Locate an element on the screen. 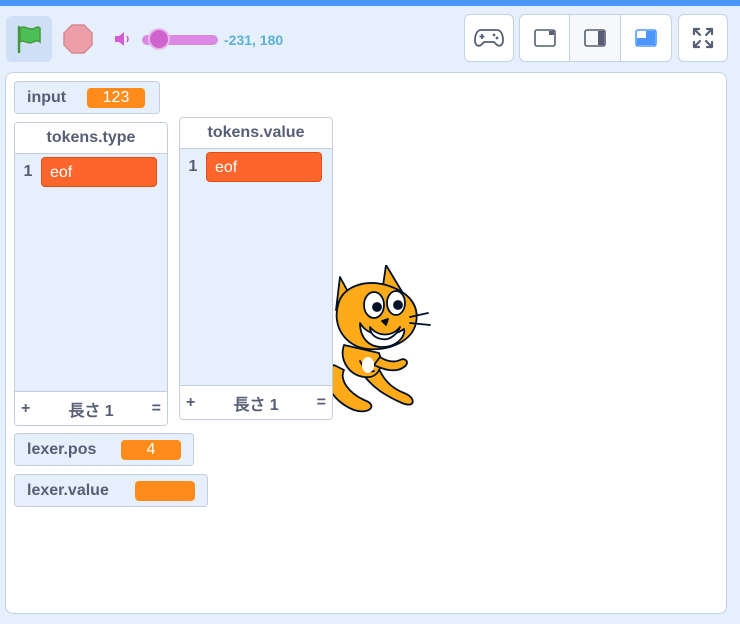 The height and width of the screenshot is (624, 740). variable-label: input is located at coordinates (47, 97).